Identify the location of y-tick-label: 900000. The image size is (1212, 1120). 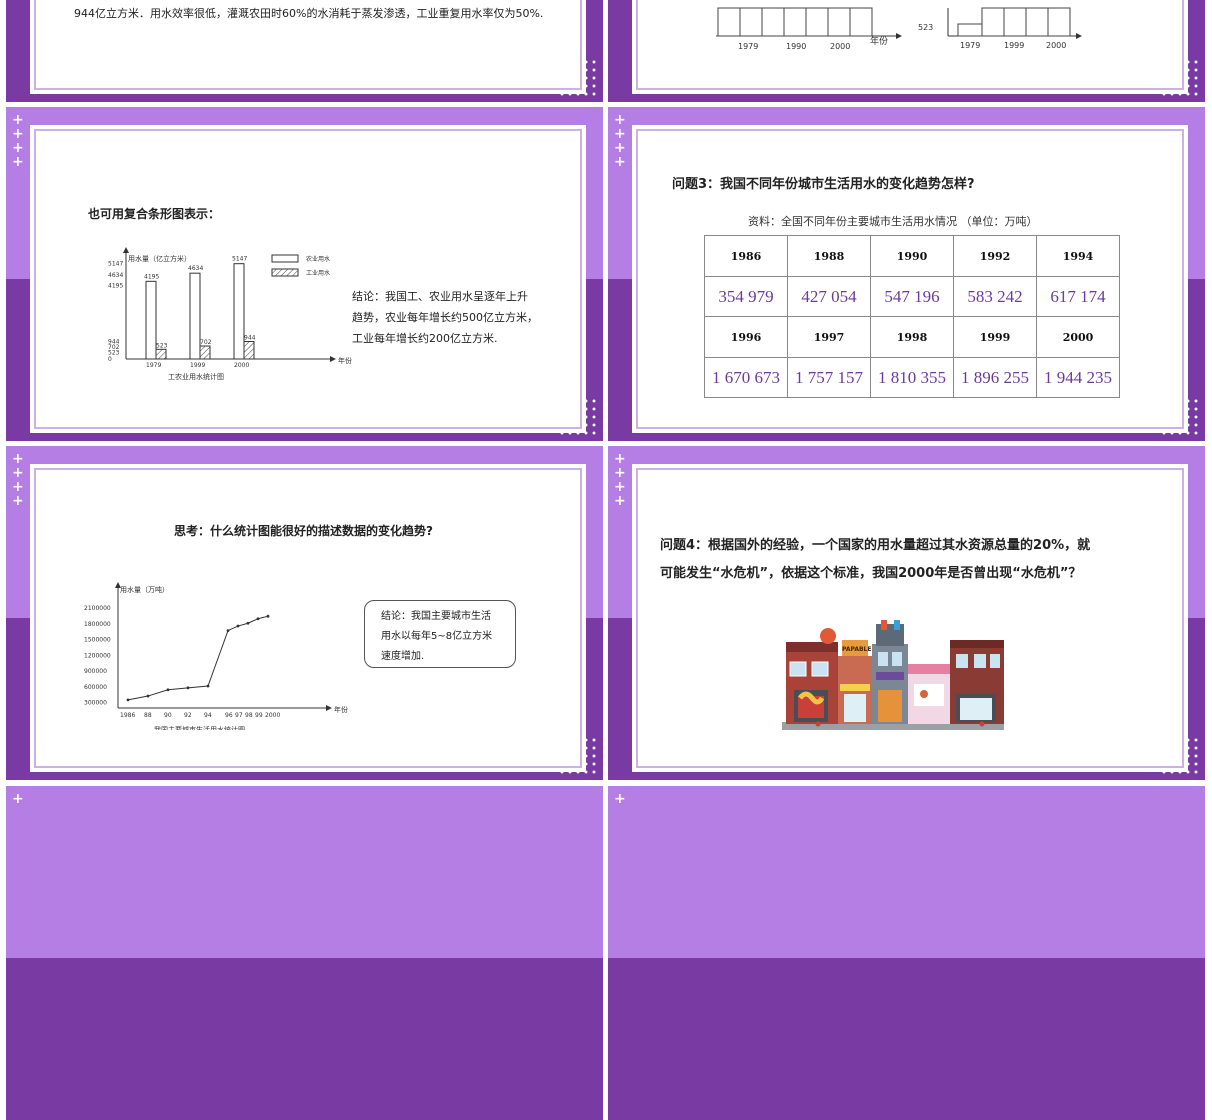
(95, 671).